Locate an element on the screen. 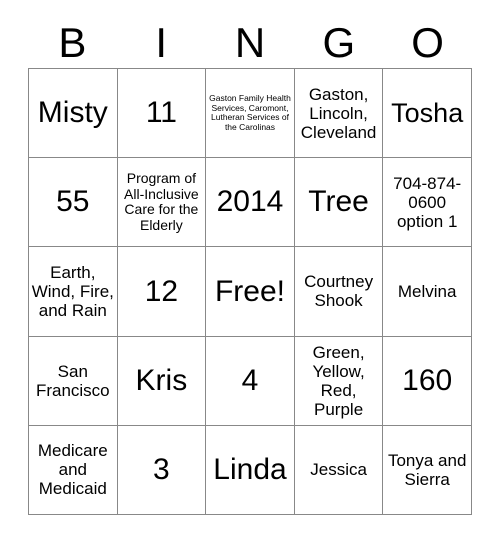 This screenshot has height=544, width=500. bingo-cell-label: Linda is located at coordinates (250, 470).